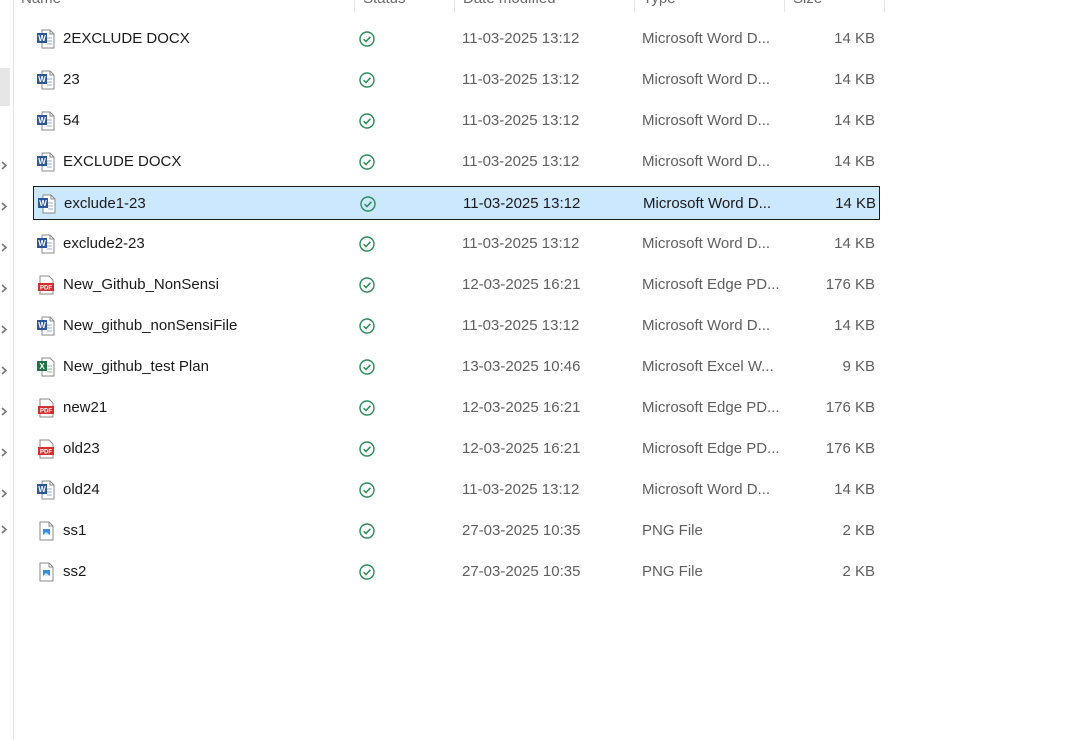 This screenshot has height=740, width=1092. Describe the element at coordinates (5, 87) in the screenshot. I see `nav-scrollbar-thumb` at that location.